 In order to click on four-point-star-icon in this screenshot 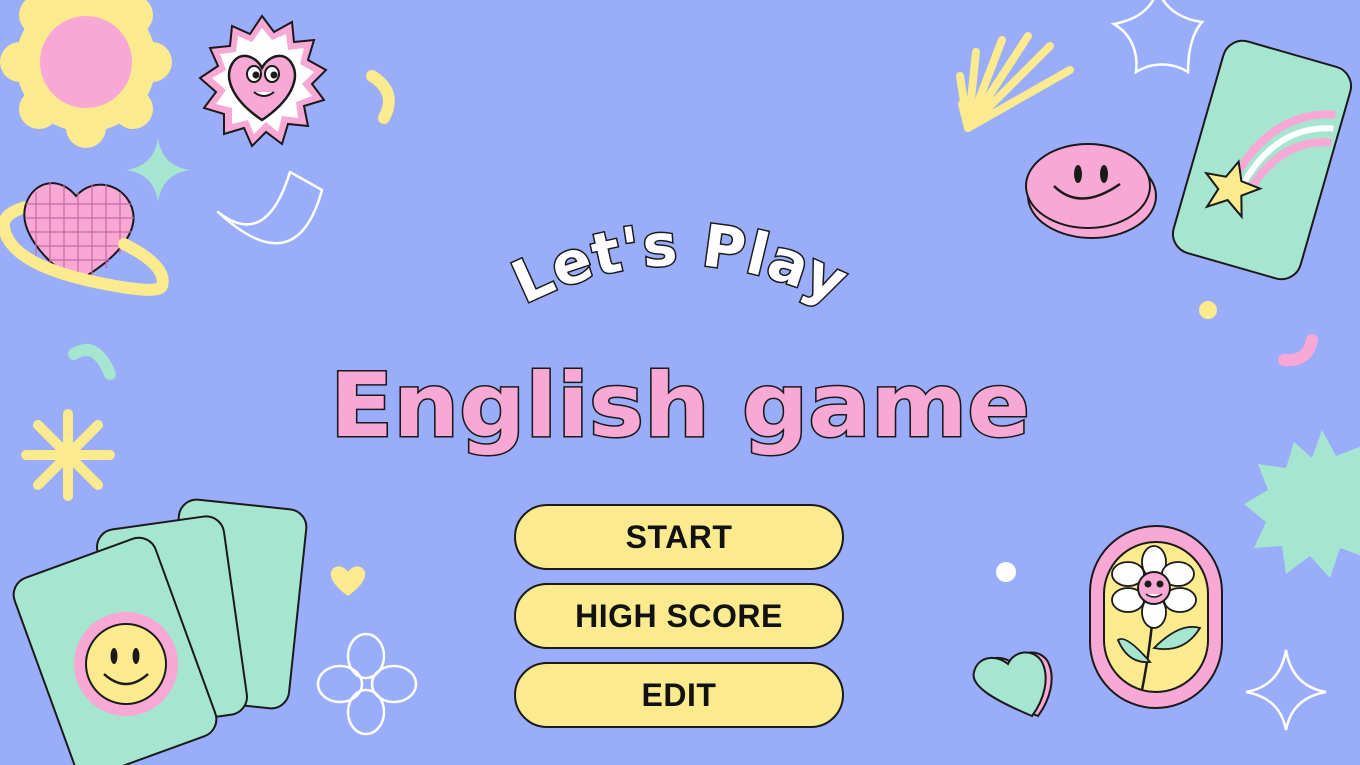, I will do `click(1286, 690)`.